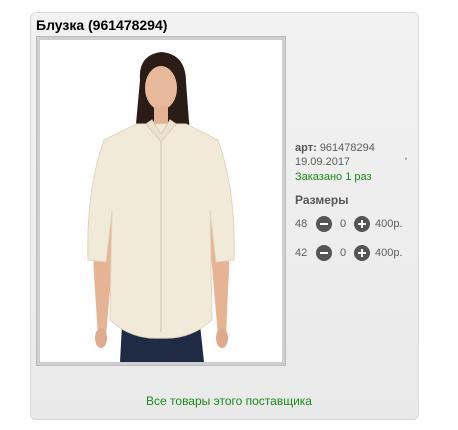 This screenshot has height=430, width=458. What do you see at coordinates (323, 162) in the screenshot?
I see `date-value: 19.09.2017` at bounding box center [323, 162].